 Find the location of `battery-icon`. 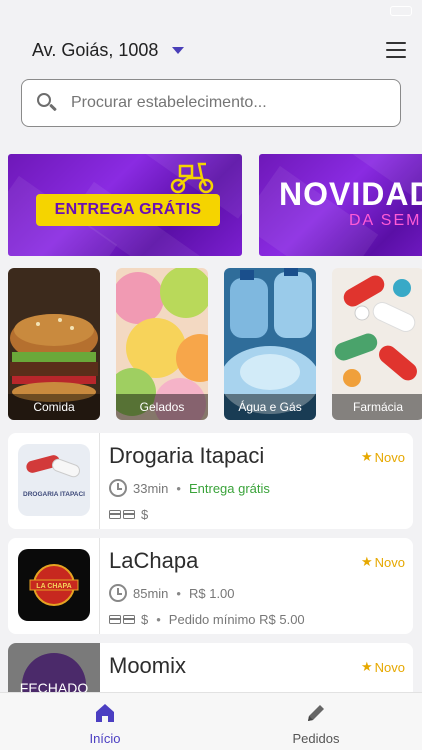

battery-icon is located at coordinates (401, 11).